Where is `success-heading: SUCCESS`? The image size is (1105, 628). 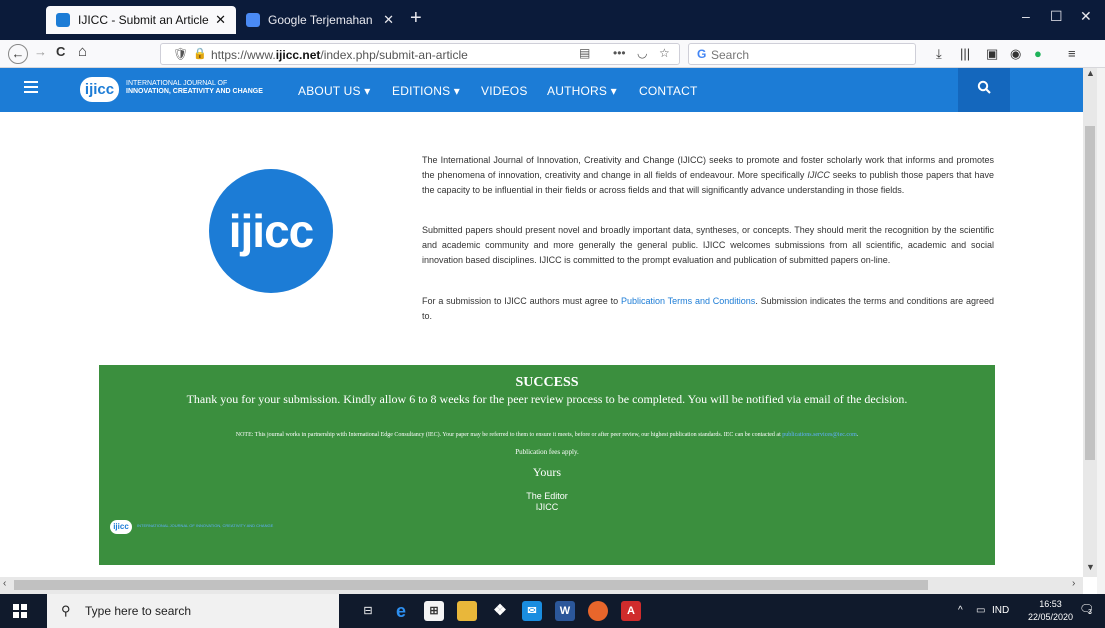 success-heading: SUCCESS is located at coordinates (547, 382).